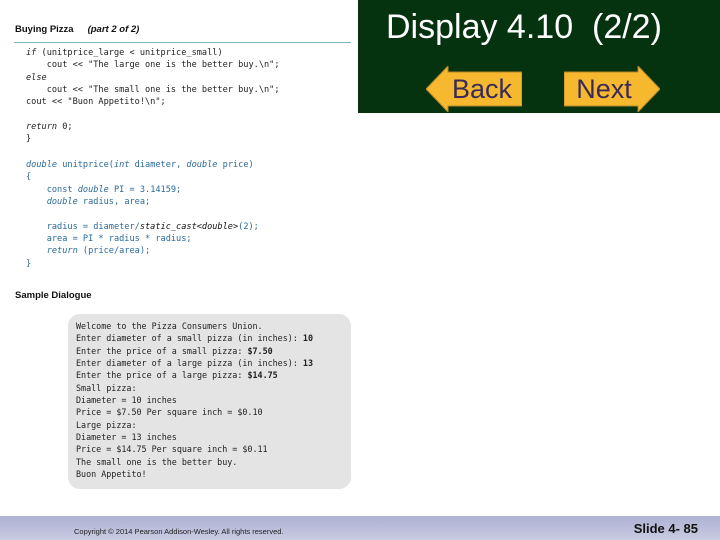  What do you see at coordinates (145, 189) in the screenshot?
I see `code-text: PI = 3.14159;` at bounding box center [145, 189].